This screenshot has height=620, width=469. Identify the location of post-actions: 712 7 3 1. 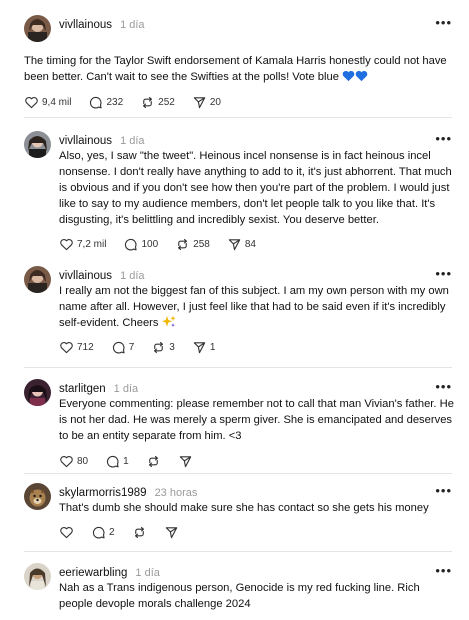
(137, 347).